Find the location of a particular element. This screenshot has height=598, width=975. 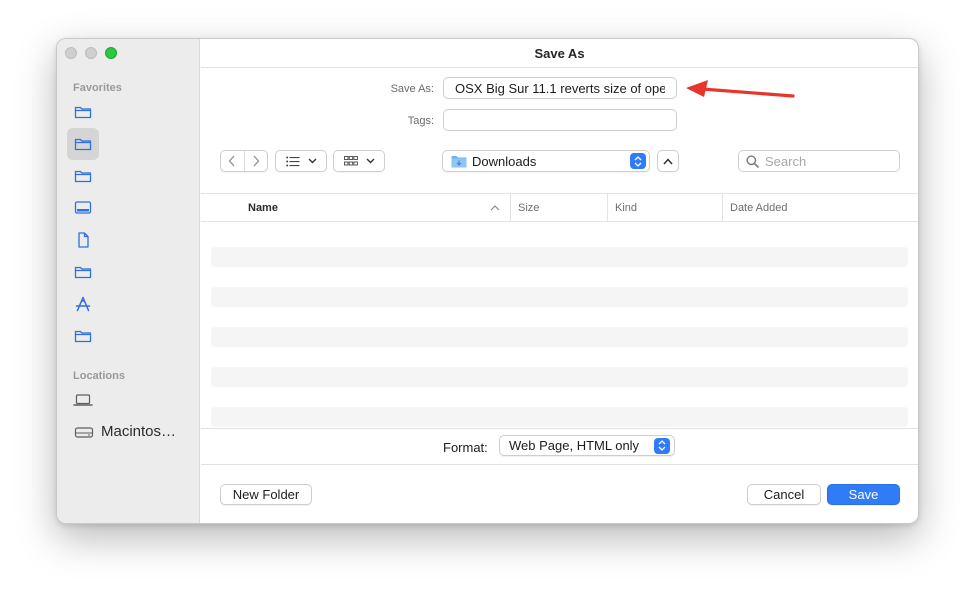

format-popup: Web Page, HTML only is located at coordinates (587, 445).